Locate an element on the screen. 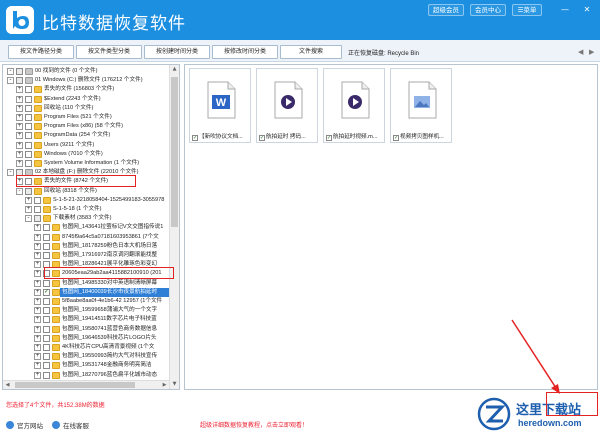 Image resolution: width=600 pixels, height=435 pixels. minimize-icon: — is located at coordinates (565, 10).